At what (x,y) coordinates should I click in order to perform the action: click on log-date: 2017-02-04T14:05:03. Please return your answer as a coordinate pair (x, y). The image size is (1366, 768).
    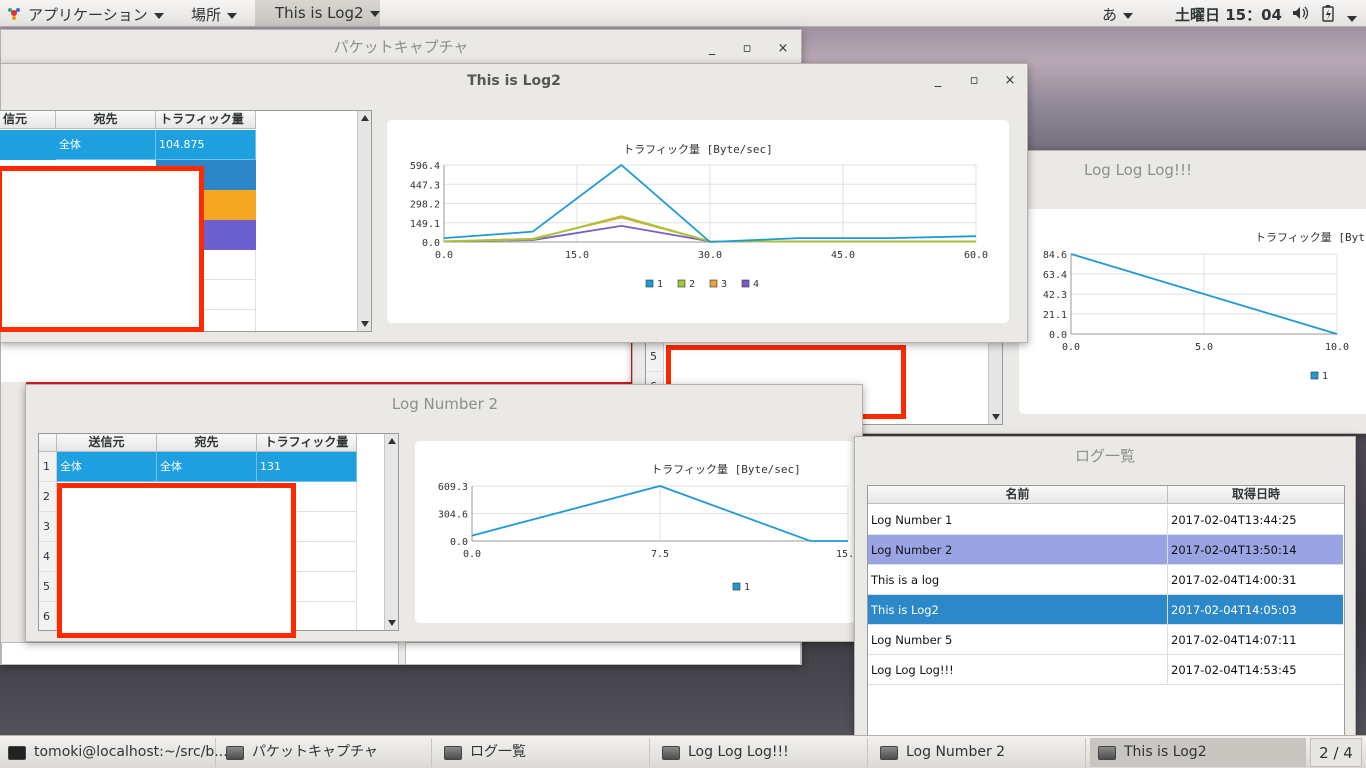
    Looking at the image, I should click on (1234, 610).